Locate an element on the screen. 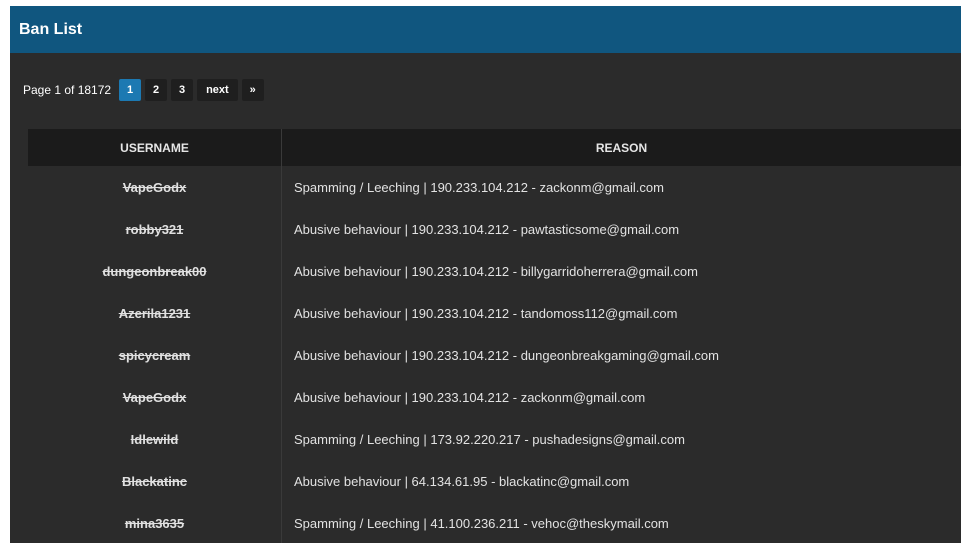 This screenshot has width=961, height=543. page-button-3: 3 is located at coordinates (182, 90).